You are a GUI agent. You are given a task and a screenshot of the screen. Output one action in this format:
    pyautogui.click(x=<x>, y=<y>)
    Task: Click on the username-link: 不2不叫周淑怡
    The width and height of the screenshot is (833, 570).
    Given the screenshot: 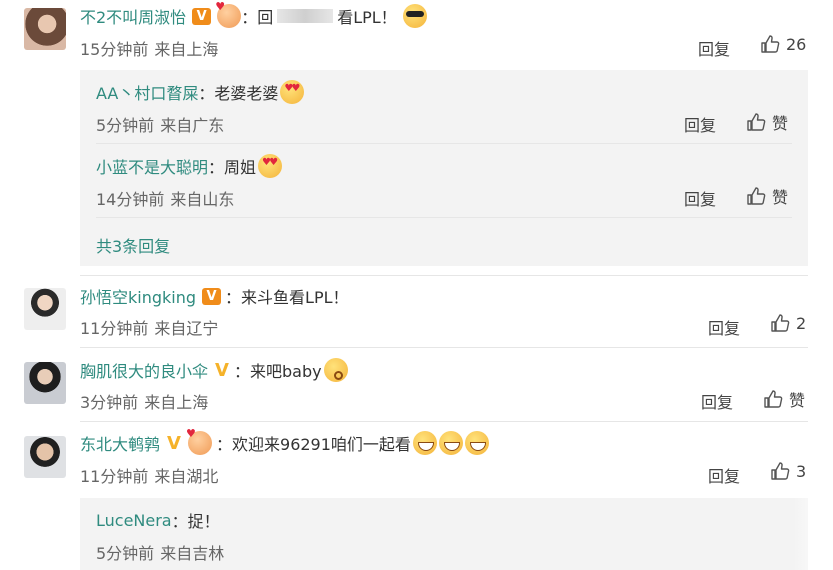 What is the action you would take?
    pyautogui.click(x=133, y=16)
    